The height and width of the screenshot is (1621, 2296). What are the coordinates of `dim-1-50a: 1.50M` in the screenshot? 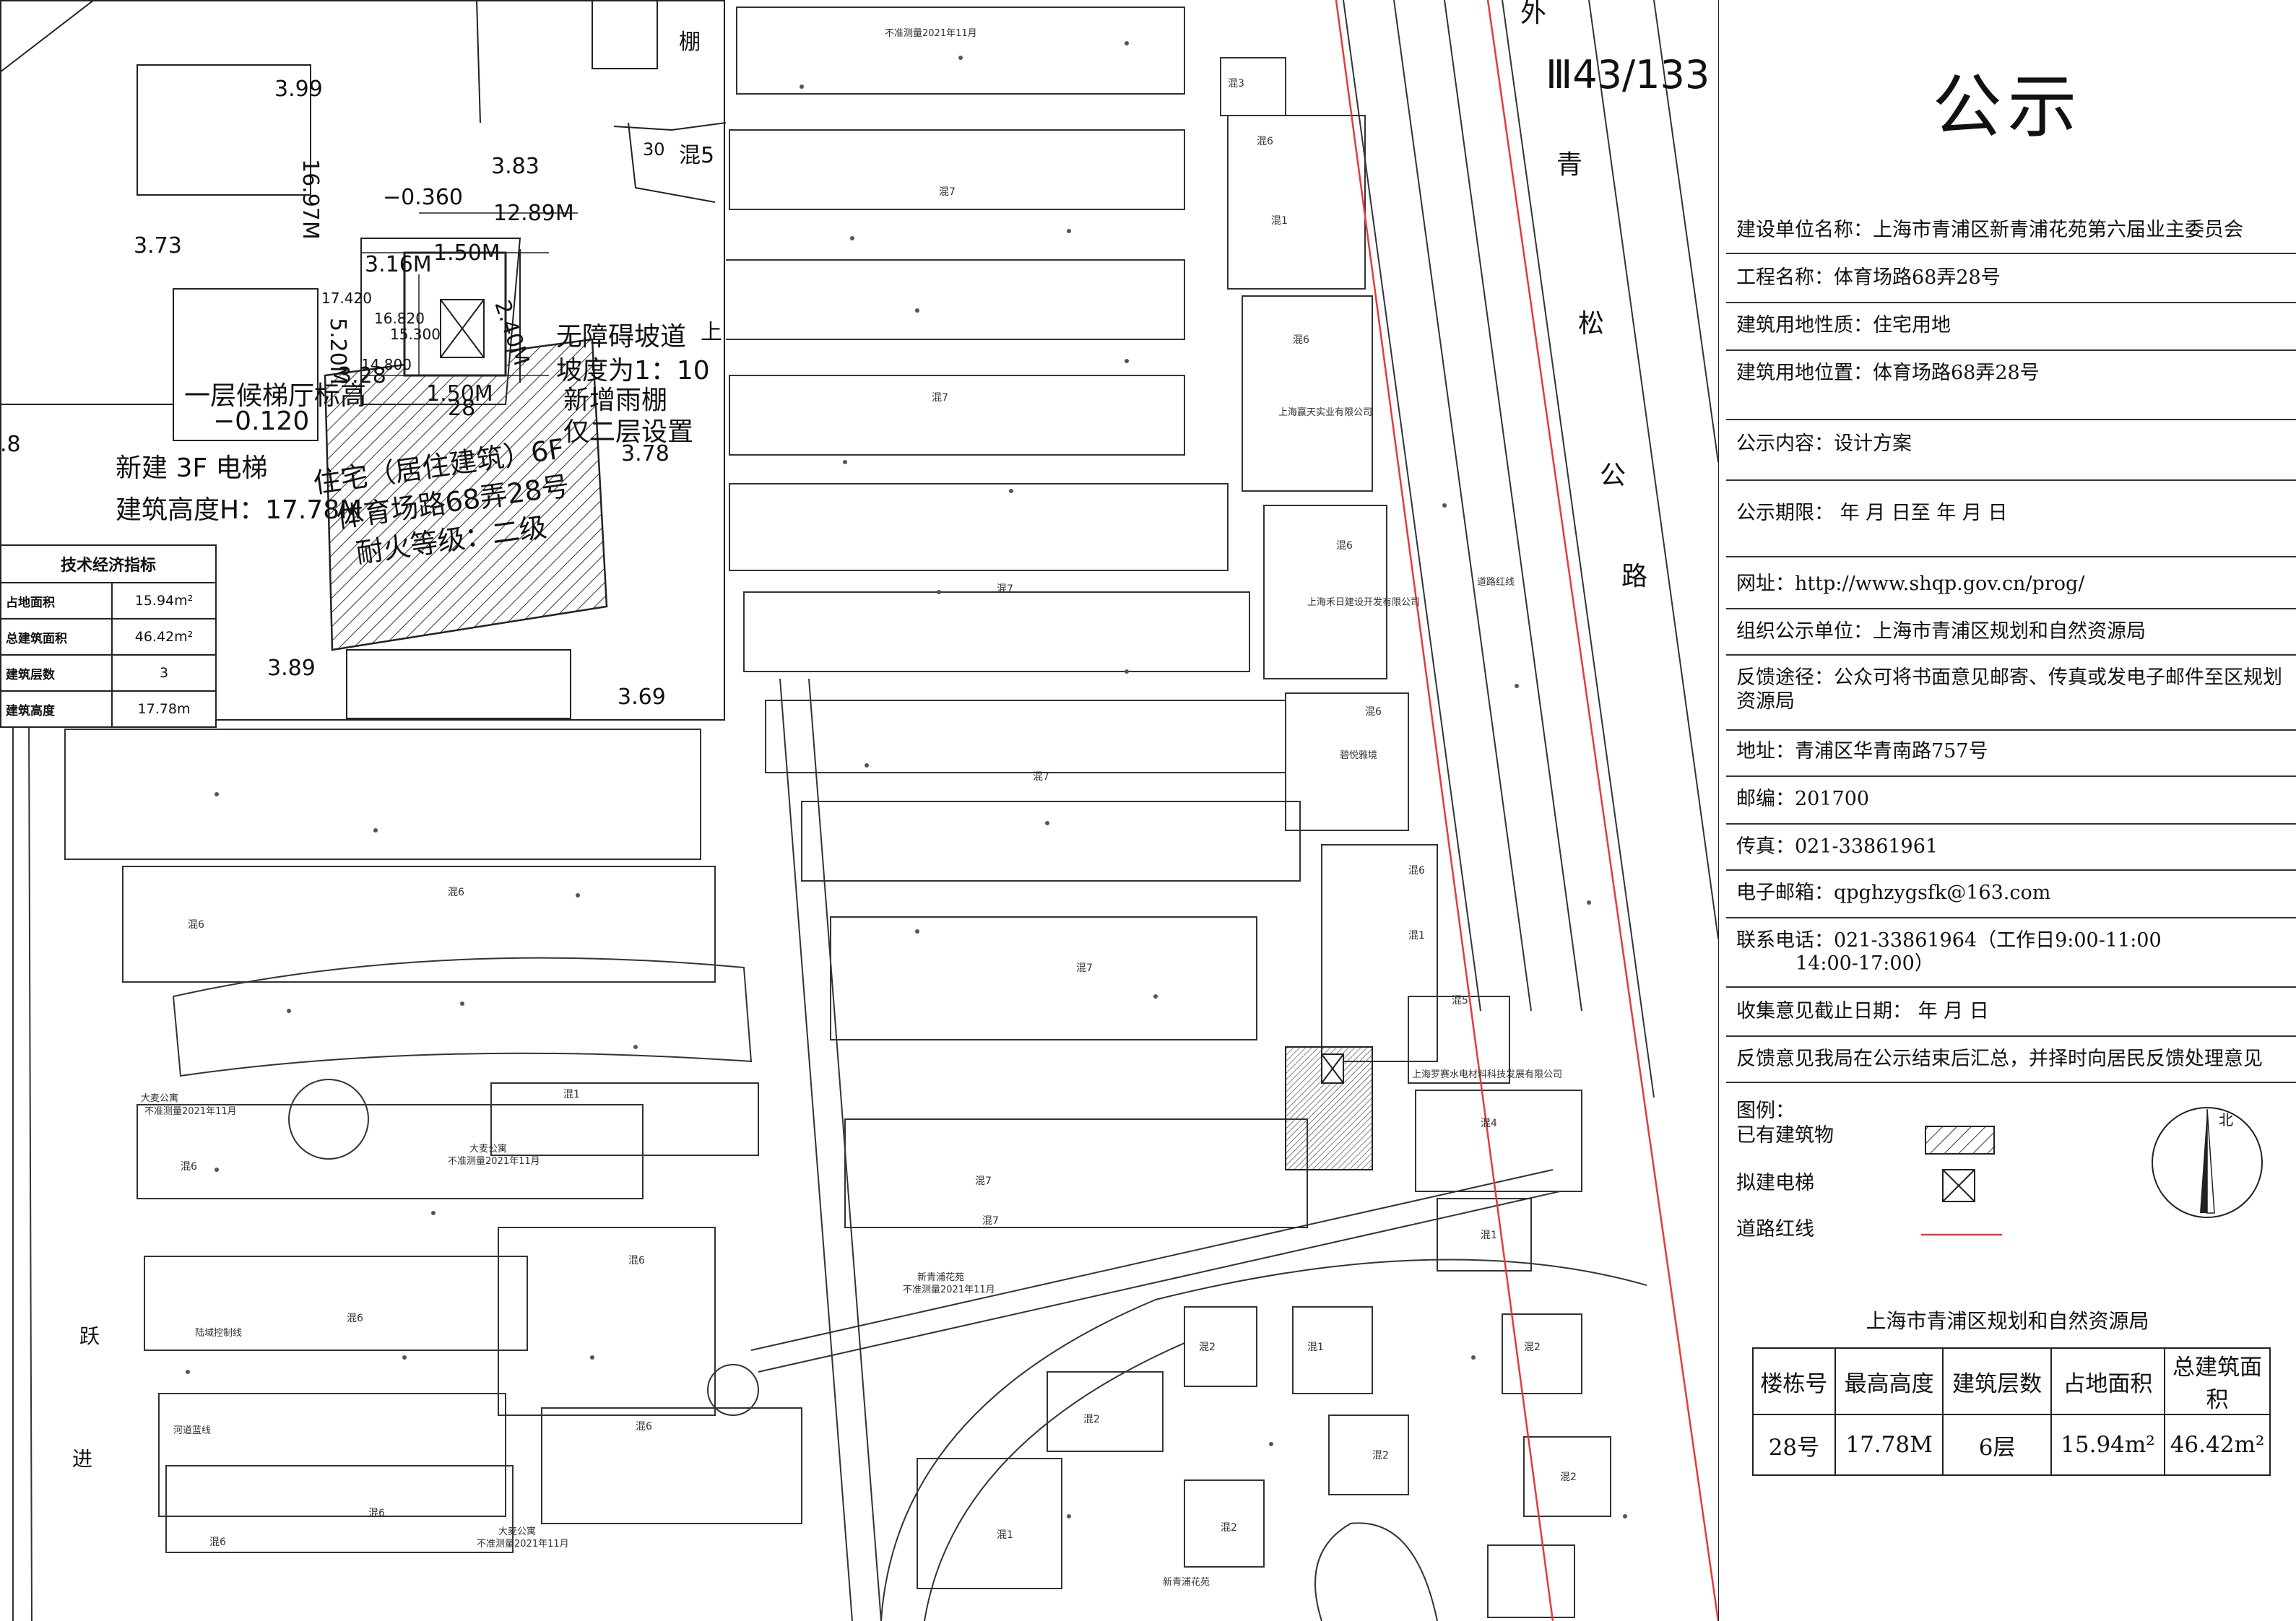 It's located at (467, 253).